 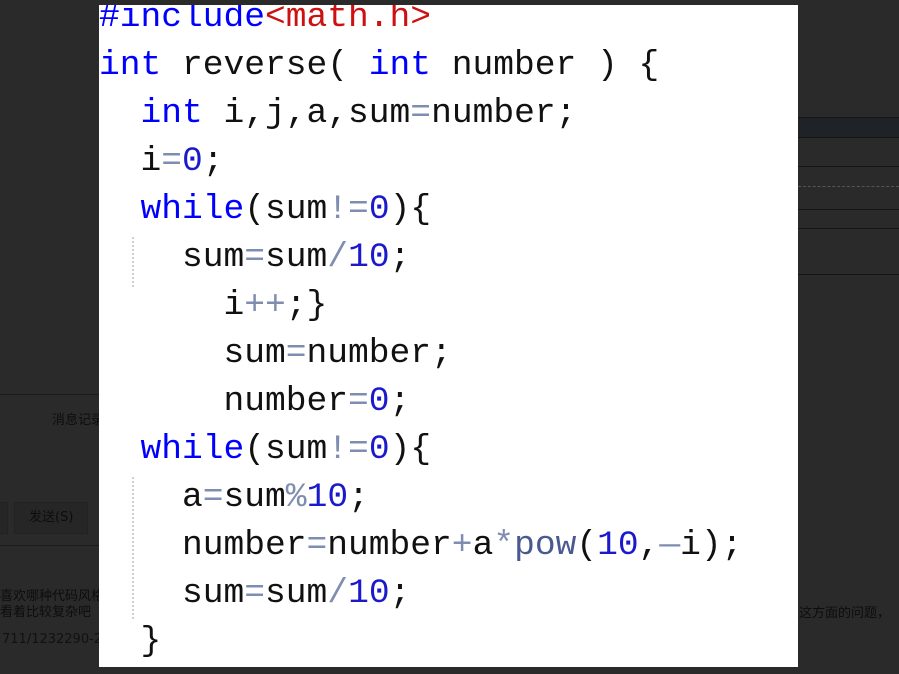 What do you see at coordinates (130, 641) in the screenshot?
I see `code-token: }` at bounding box center [130, 641].